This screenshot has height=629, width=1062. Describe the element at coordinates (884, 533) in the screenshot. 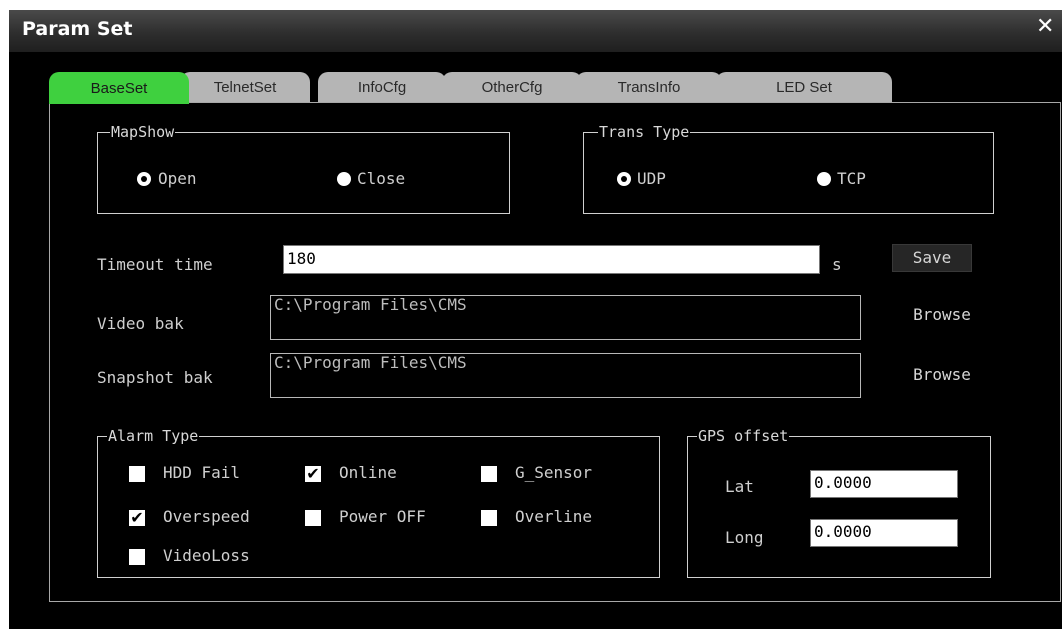

I see `long-input: 0.0000` at that location.